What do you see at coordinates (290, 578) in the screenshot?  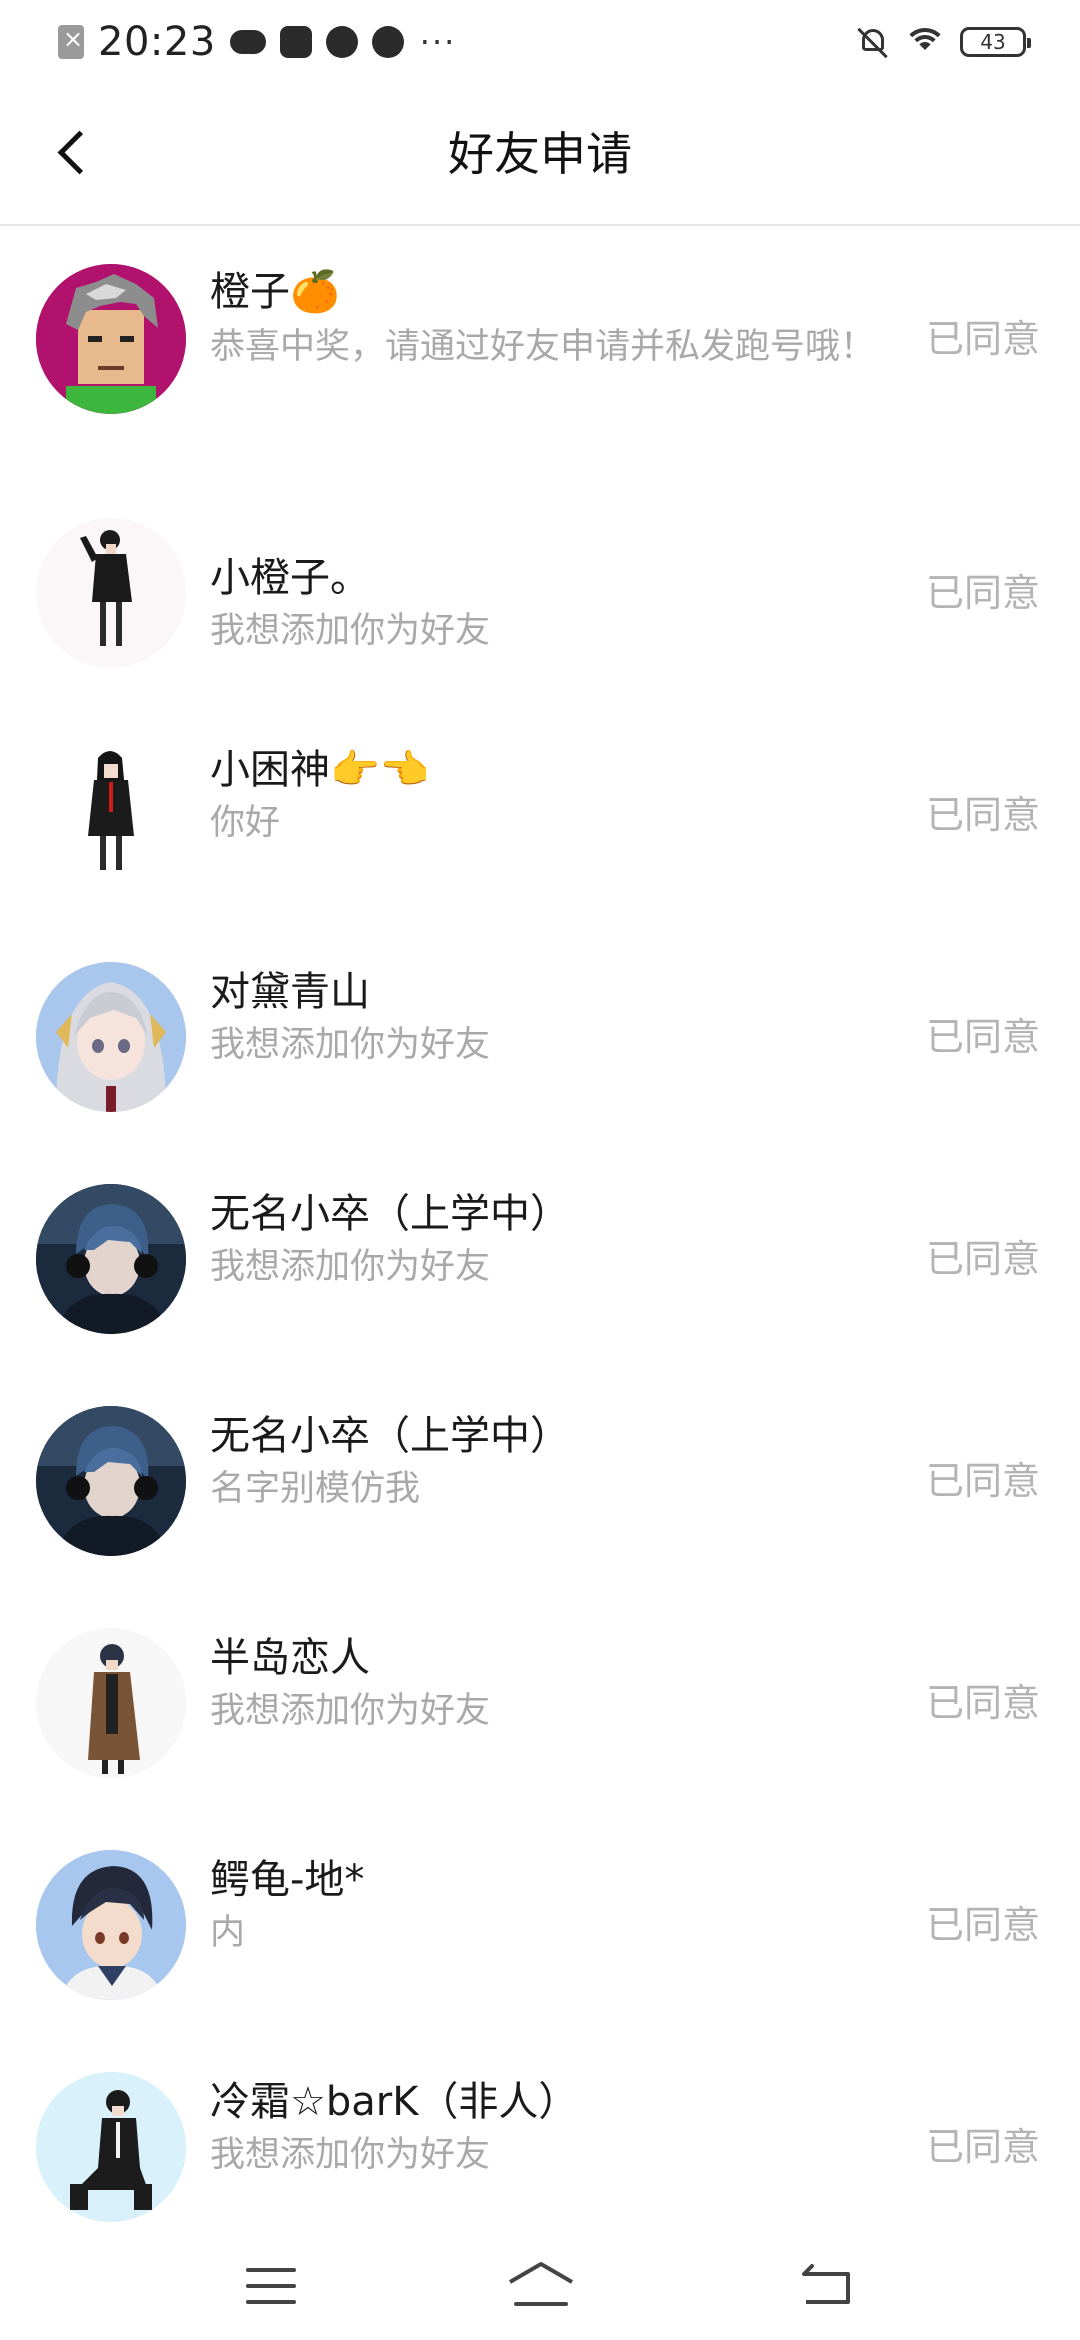 I see `requester-name: 小橙子。` at bounding box center [290, 578].